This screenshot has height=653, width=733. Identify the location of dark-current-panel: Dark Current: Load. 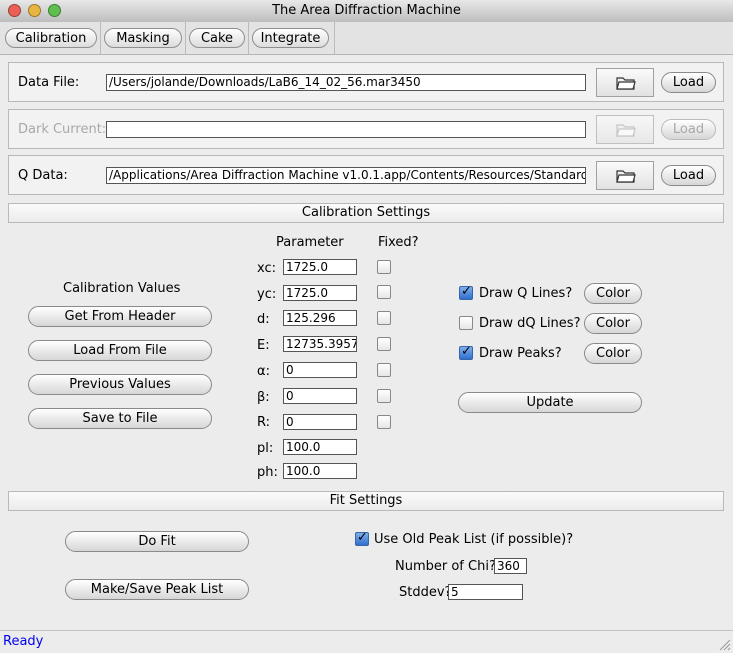
(366, 129).